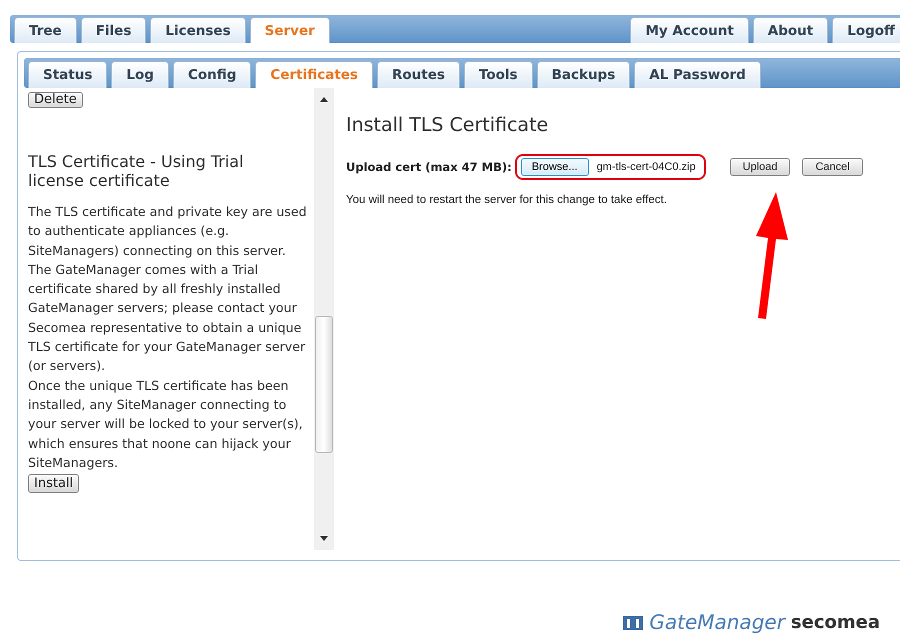 This screenshot has height=636, width=900. I want to click on product-logo: GateManager, so click(717, 622).